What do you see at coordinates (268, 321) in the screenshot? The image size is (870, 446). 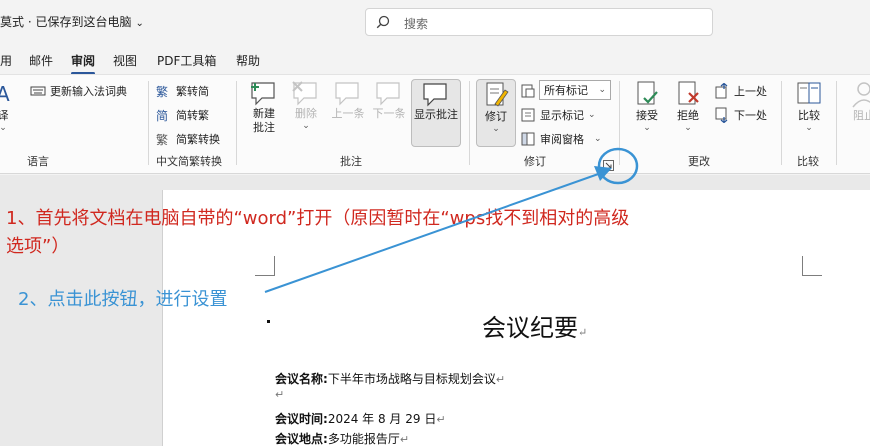 I see `bullet-mark` at bounding box center [268, 321].